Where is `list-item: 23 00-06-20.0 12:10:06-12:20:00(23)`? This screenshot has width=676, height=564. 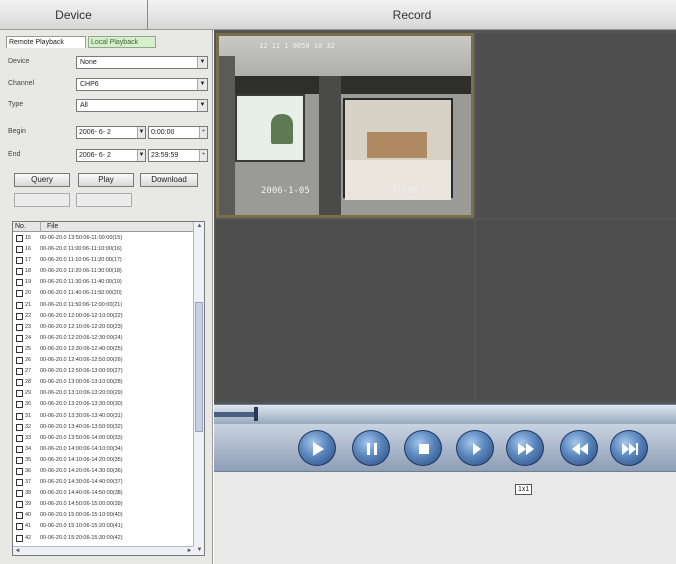 list-item: 23 00-06-20.0 12:10:06-12:20:00(23) is located at coordinates (103, 327).